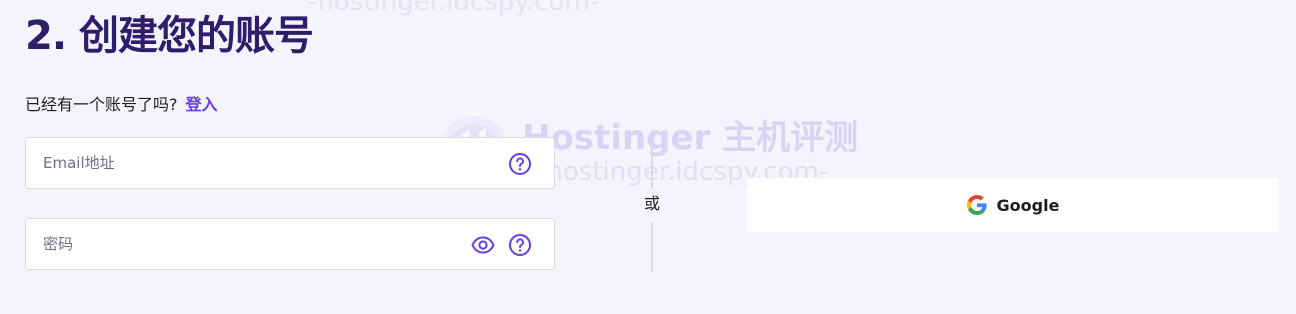  I want to click on divider-line-top, so click(652, 163).